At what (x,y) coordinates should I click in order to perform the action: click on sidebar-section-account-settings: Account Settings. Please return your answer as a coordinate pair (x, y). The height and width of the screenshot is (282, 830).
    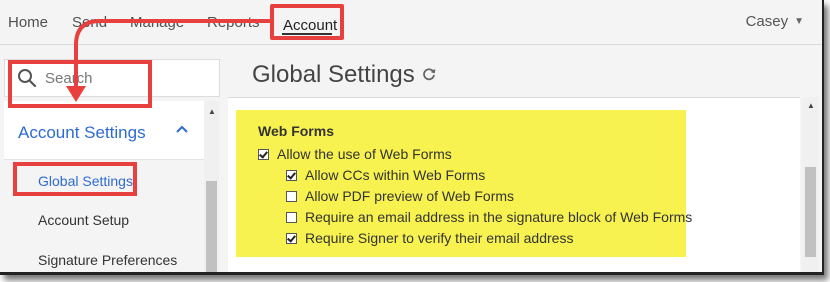
    Looking at the image, I should click on (104, 130).